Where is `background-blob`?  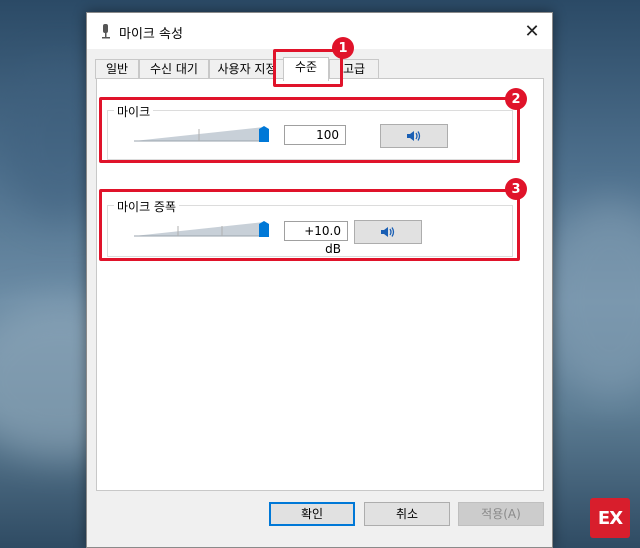 background-blob is located at coordinates (590, 300).